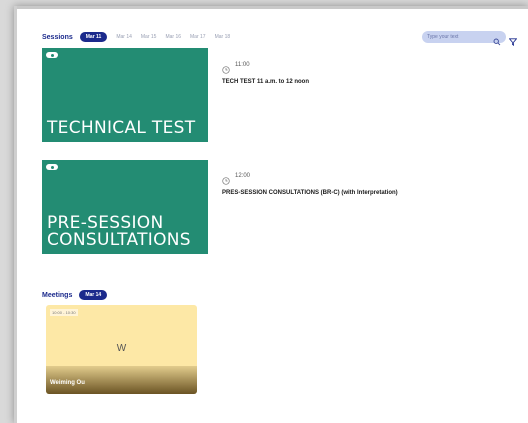 The height and width of the screenshot is (423, 528). I want to click on meeting-avatar-initial: W, so click(121, 348).